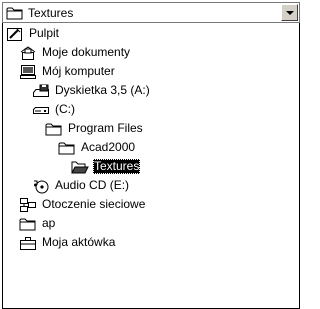 The image size is (320, 309). I want to click on tree-item-otoczenie-sieciowe: Otoczenie sieciowe, so click(82, 204).